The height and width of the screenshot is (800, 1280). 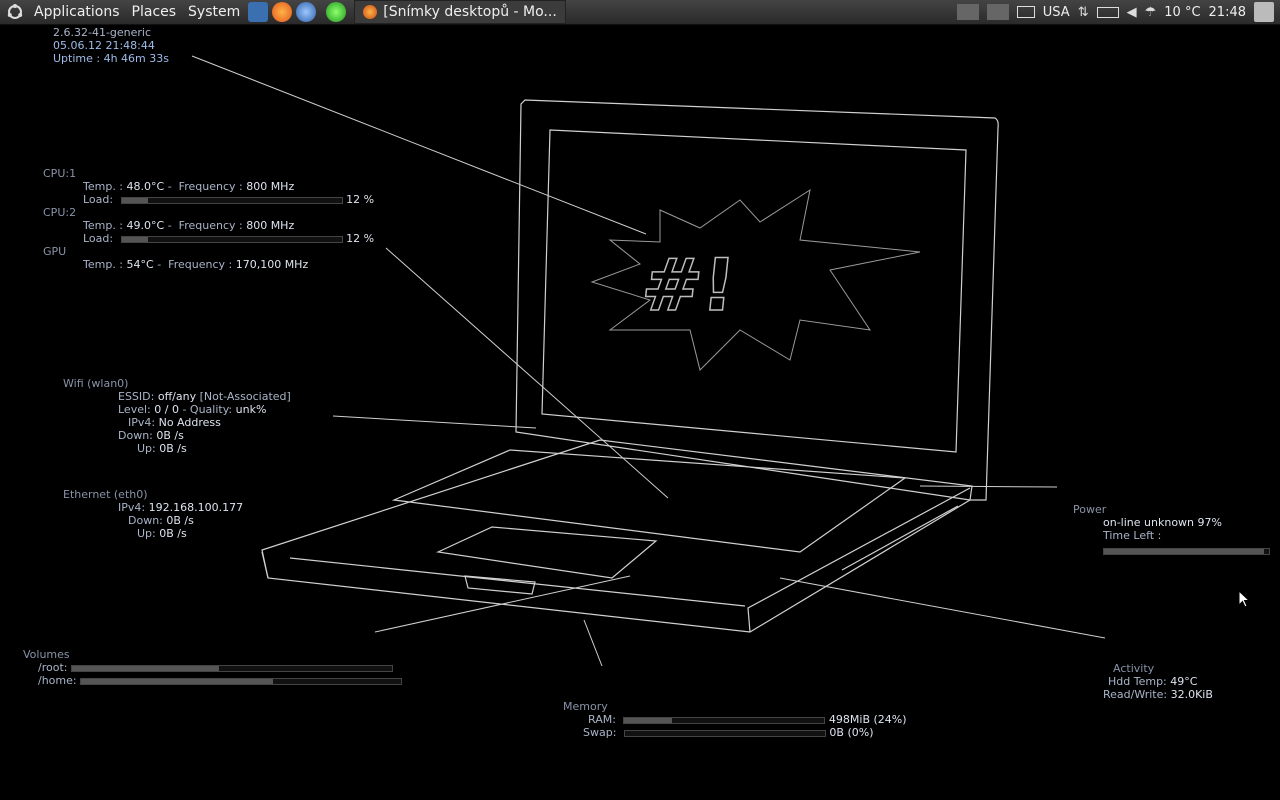 I want to click on weather-icon: ☂, so click(x=1151, y=12).